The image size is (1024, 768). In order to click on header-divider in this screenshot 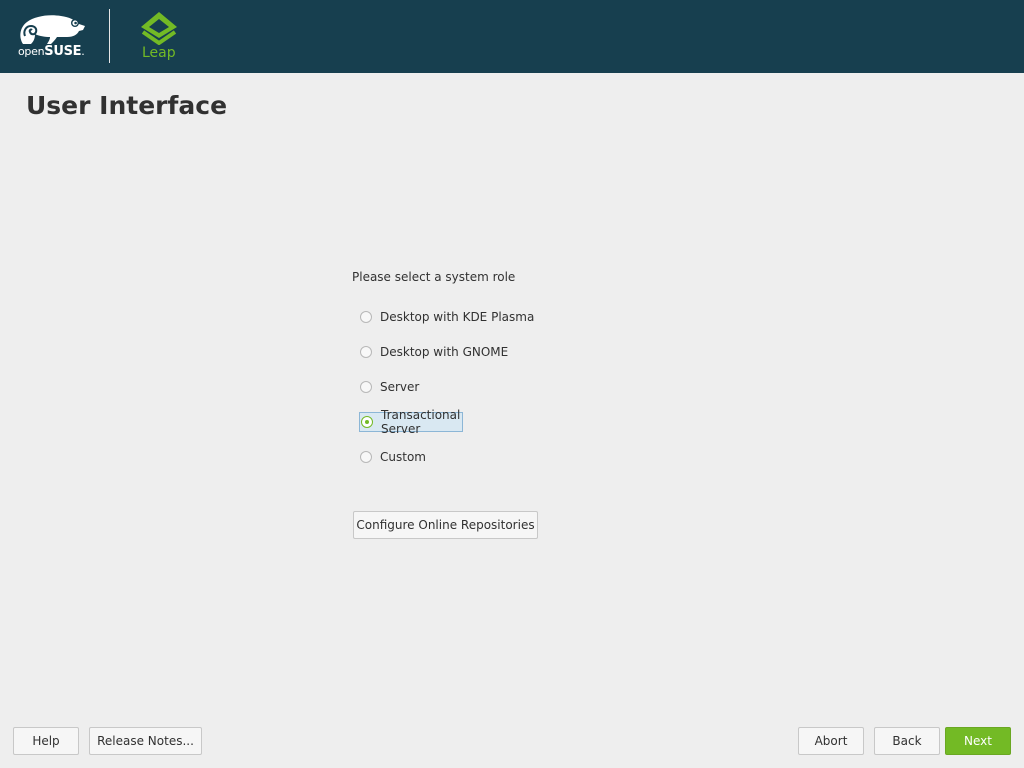, I will do `click(109, 36)`.